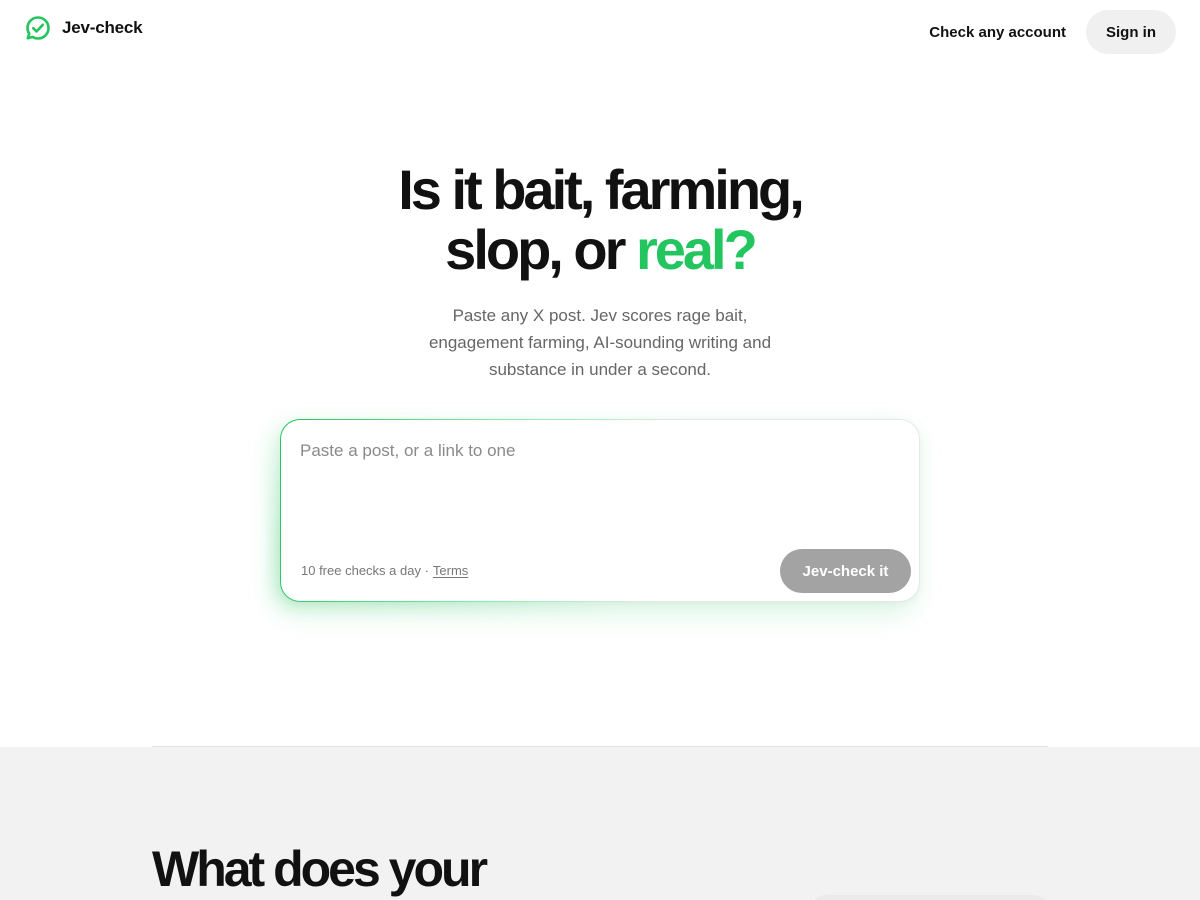  What do you see at coordinates (450, 570) in the screenshot?
I see `terms-link: Terms` at bounding box center [450, 570].